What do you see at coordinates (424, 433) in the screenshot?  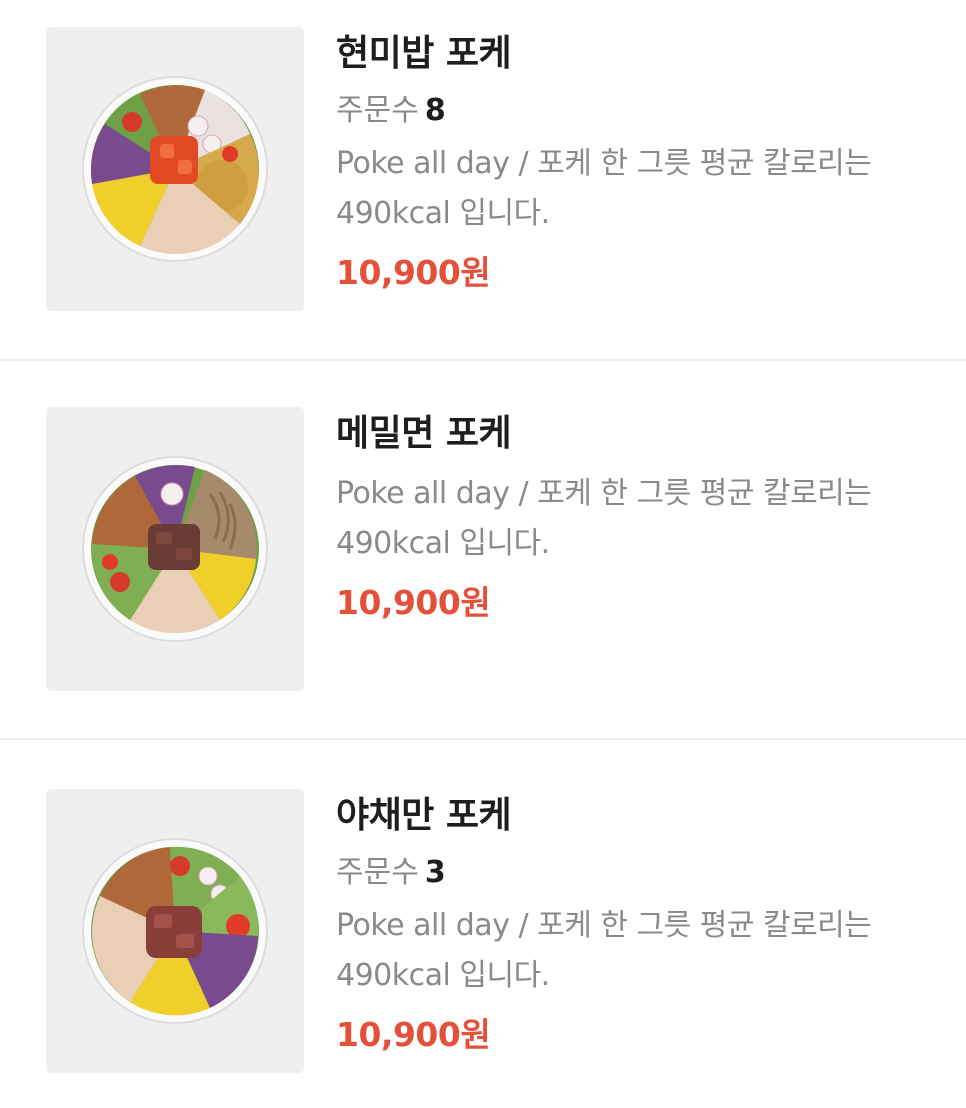 I see `menu-item-name: 메밀면 포케` at bounding box center [424, 433].